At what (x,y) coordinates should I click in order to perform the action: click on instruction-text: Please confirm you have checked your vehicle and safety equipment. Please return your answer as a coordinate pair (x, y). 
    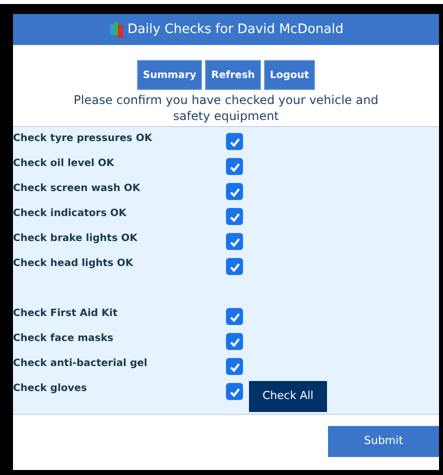
    Looking at the image, I should click on (226, 108).